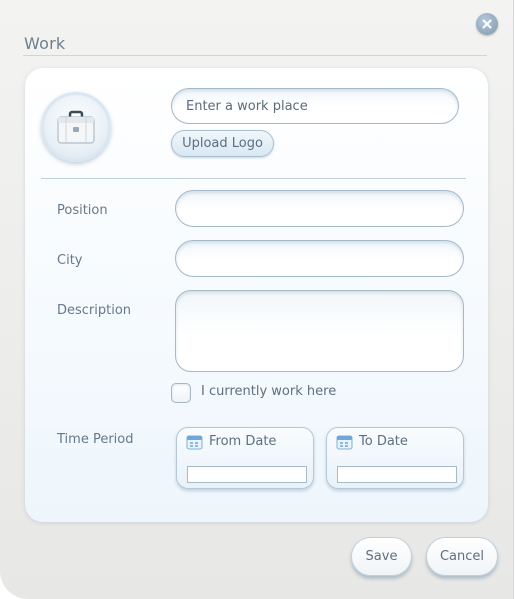 This screenshot has width=516, height=599. I want to click on cancel-button: Cancel, so click(462, 556).